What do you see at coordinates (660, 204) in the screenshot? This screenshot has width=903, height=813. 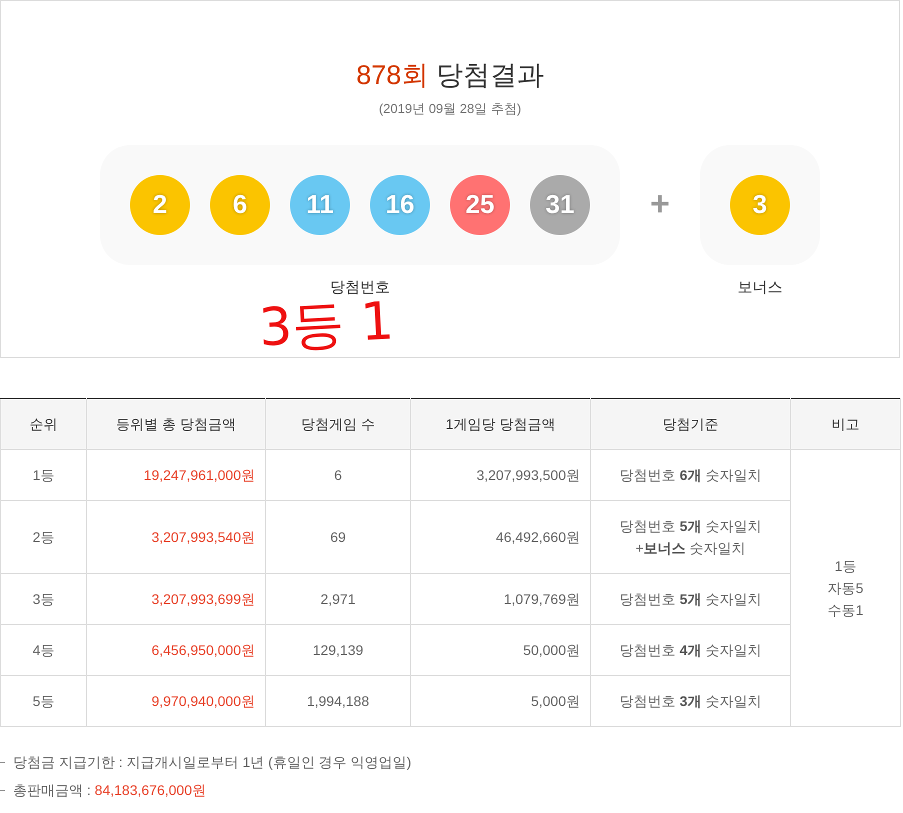 I see `plus-sign: +` at bounding box center [660, 204].